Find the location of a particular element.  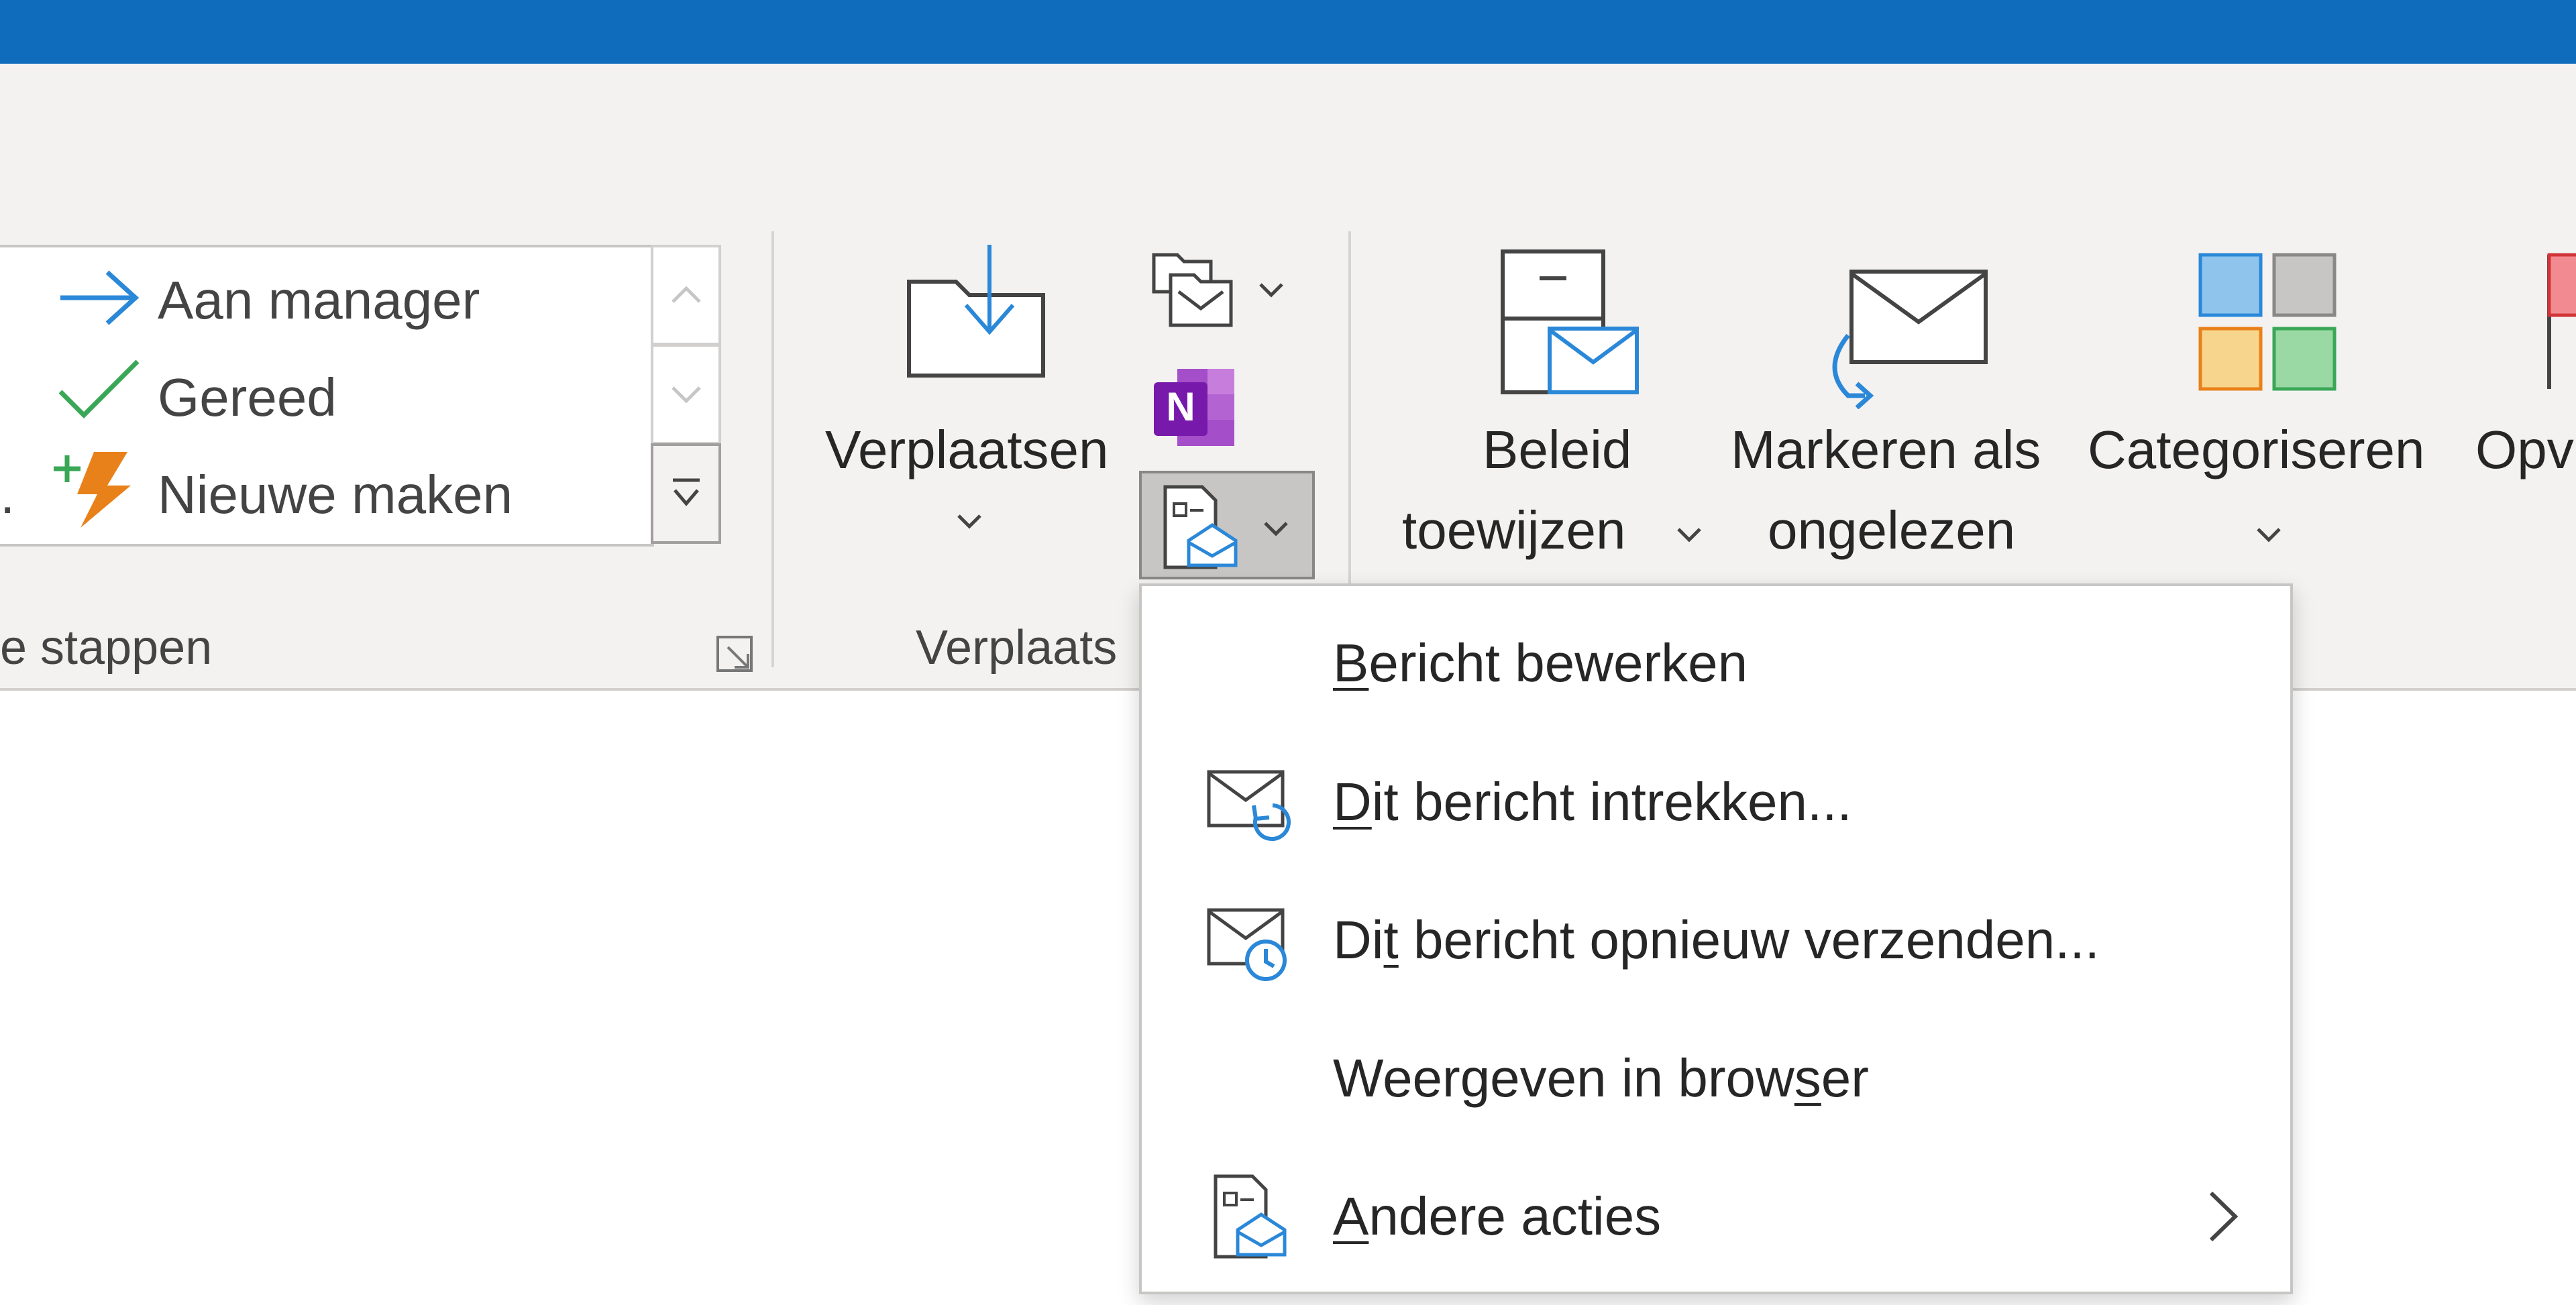

gallery-scroll-up is located at coordinates (686, 295).